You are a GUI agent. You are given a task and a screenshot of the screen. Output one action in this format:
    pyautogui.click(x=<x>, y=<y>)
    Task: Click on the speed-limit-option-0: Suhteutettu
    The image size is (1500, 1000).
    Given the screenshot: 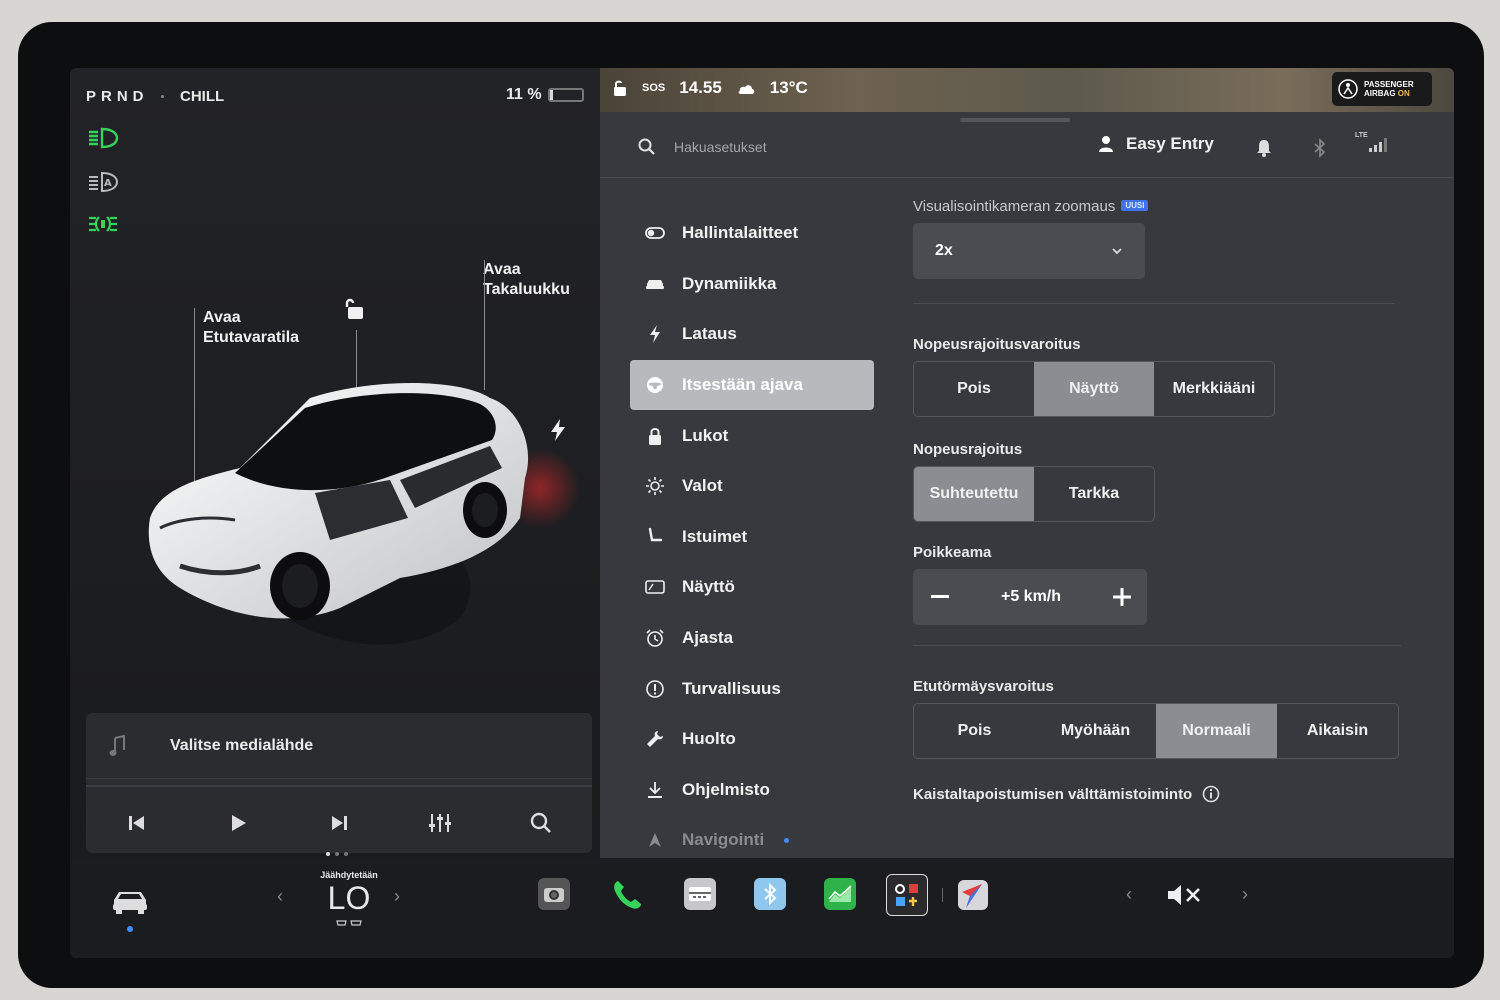 What is the action you would take?
    pyautogui.click(x=974, y=494)
    